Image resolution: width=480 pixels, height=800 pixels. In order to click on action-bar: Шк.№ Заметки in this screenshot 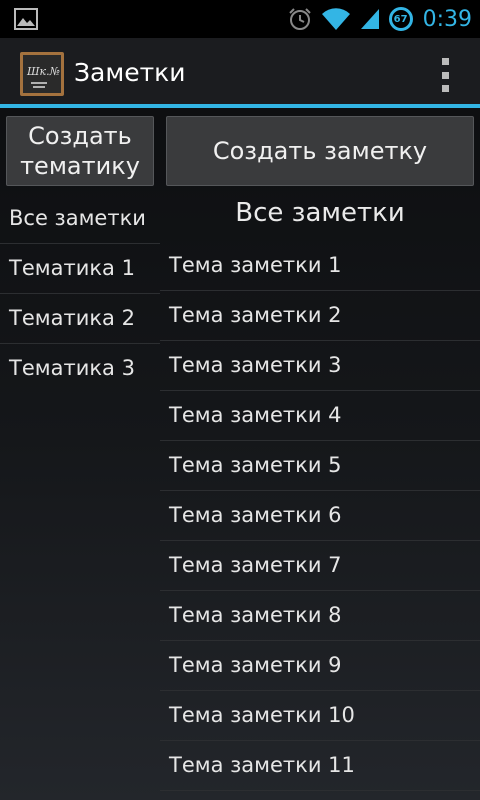, I will do `click(240, 73)`.